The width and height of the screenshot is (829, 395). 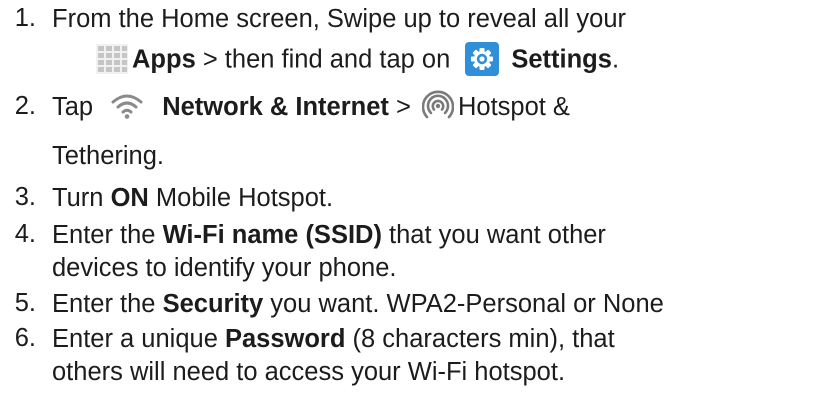 What do you see at coordinates (107, 235) in the screenshot?
I see `step-4-pre: Enter the` at bounding box center [107, 235].